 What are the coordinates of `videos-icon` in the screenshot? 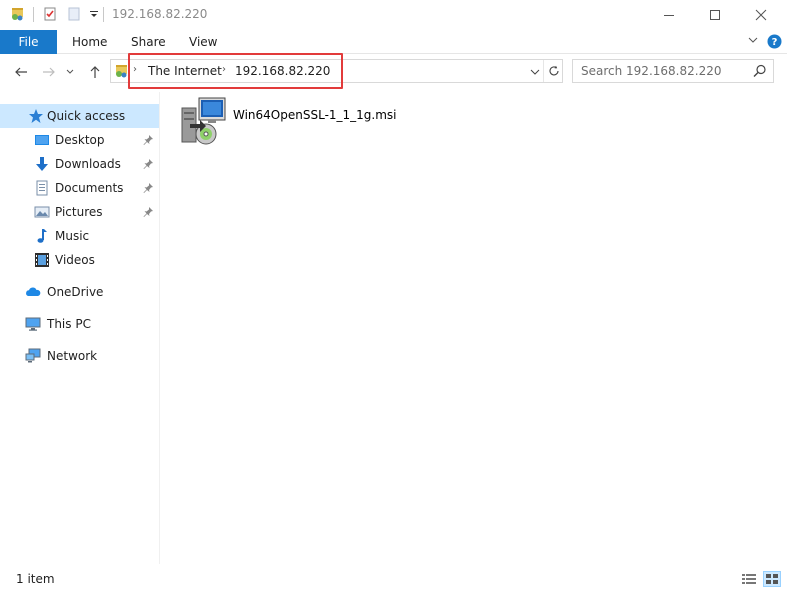 It's located at (42, 260).